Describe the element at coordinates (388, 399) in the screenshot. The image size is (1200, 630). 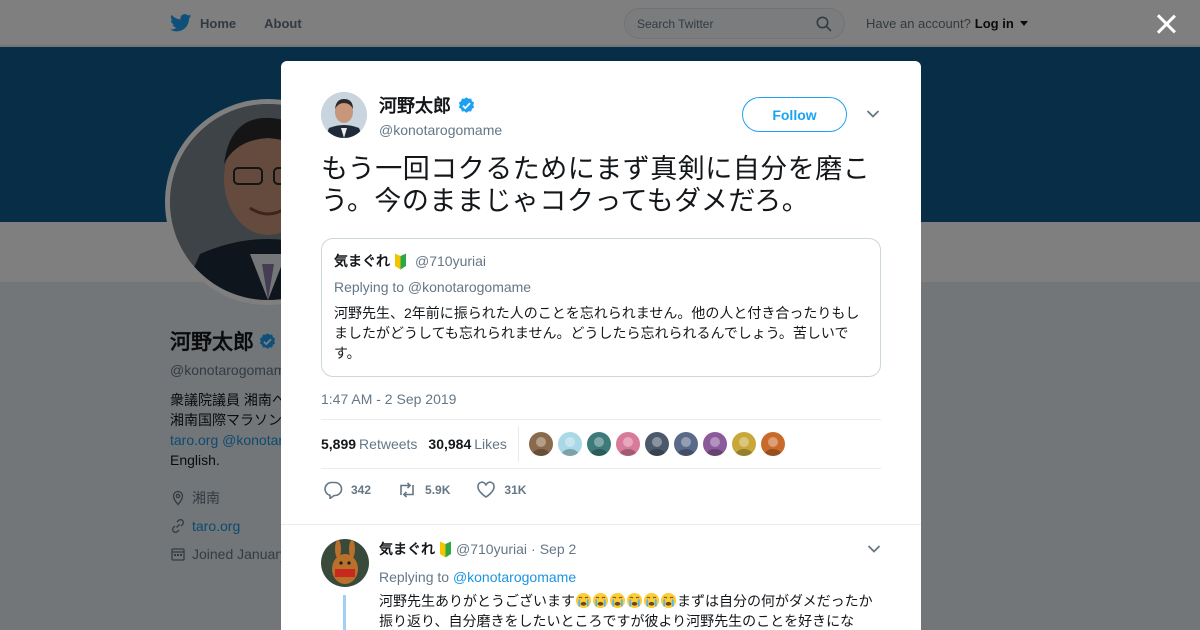
I see `tweet-timestamp: 1:47 AM - 2 Sep 2019` at that location.